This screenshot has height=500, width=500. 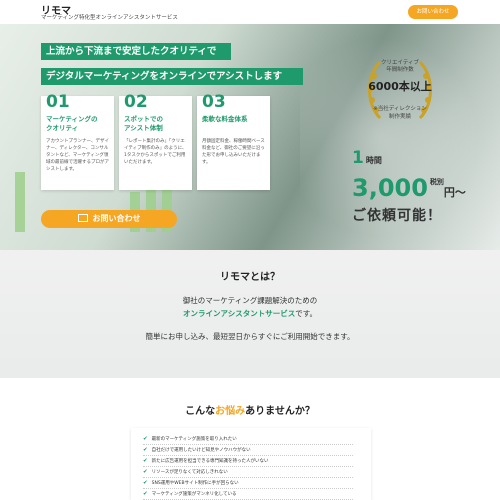 I want to click on card-title: マーケティングの クオリティ, so click(x=72, y=123).